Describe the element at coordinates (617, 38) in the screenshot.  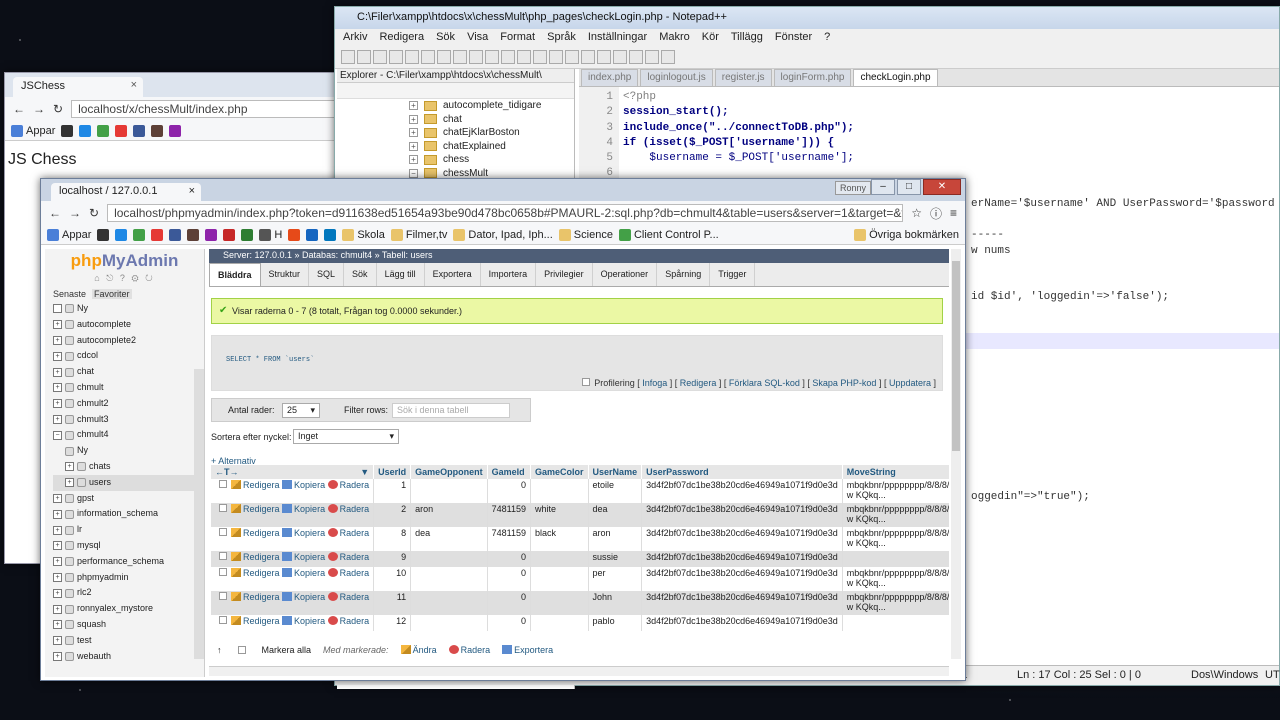
I see `menu-item: Inställningar` at that location.